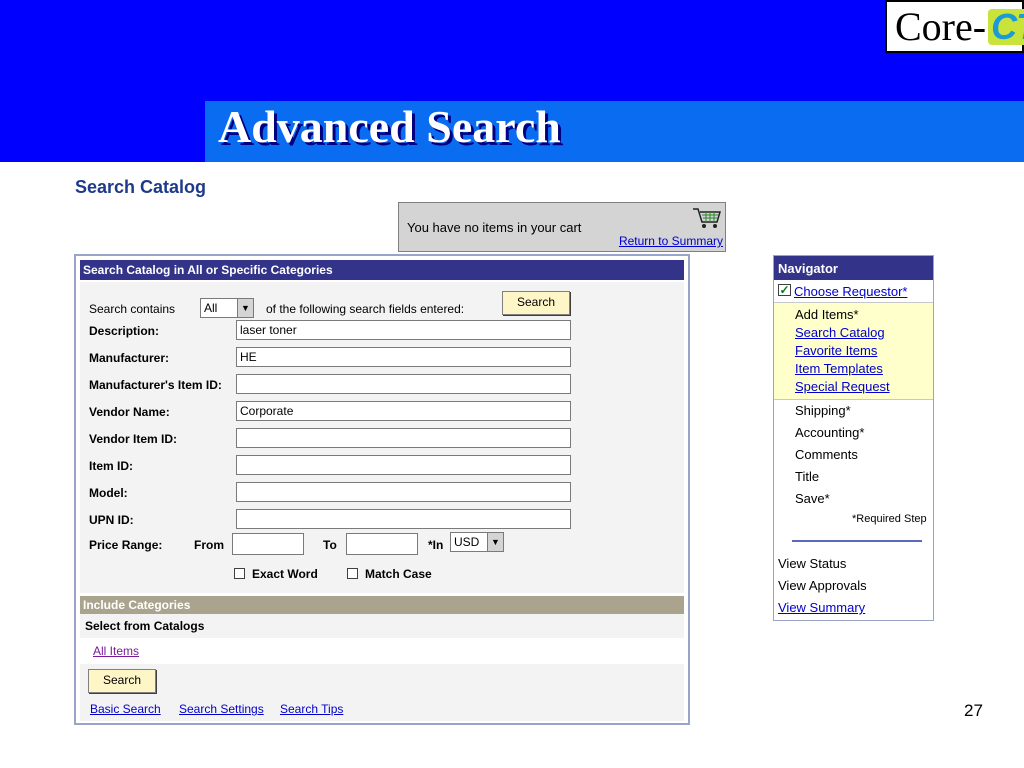 The height and width of the screenshot is (768, 1024). Describe the element at coordinates (823, 410) in the screenshot. I see `shipping-step: Shipping*` at that location.